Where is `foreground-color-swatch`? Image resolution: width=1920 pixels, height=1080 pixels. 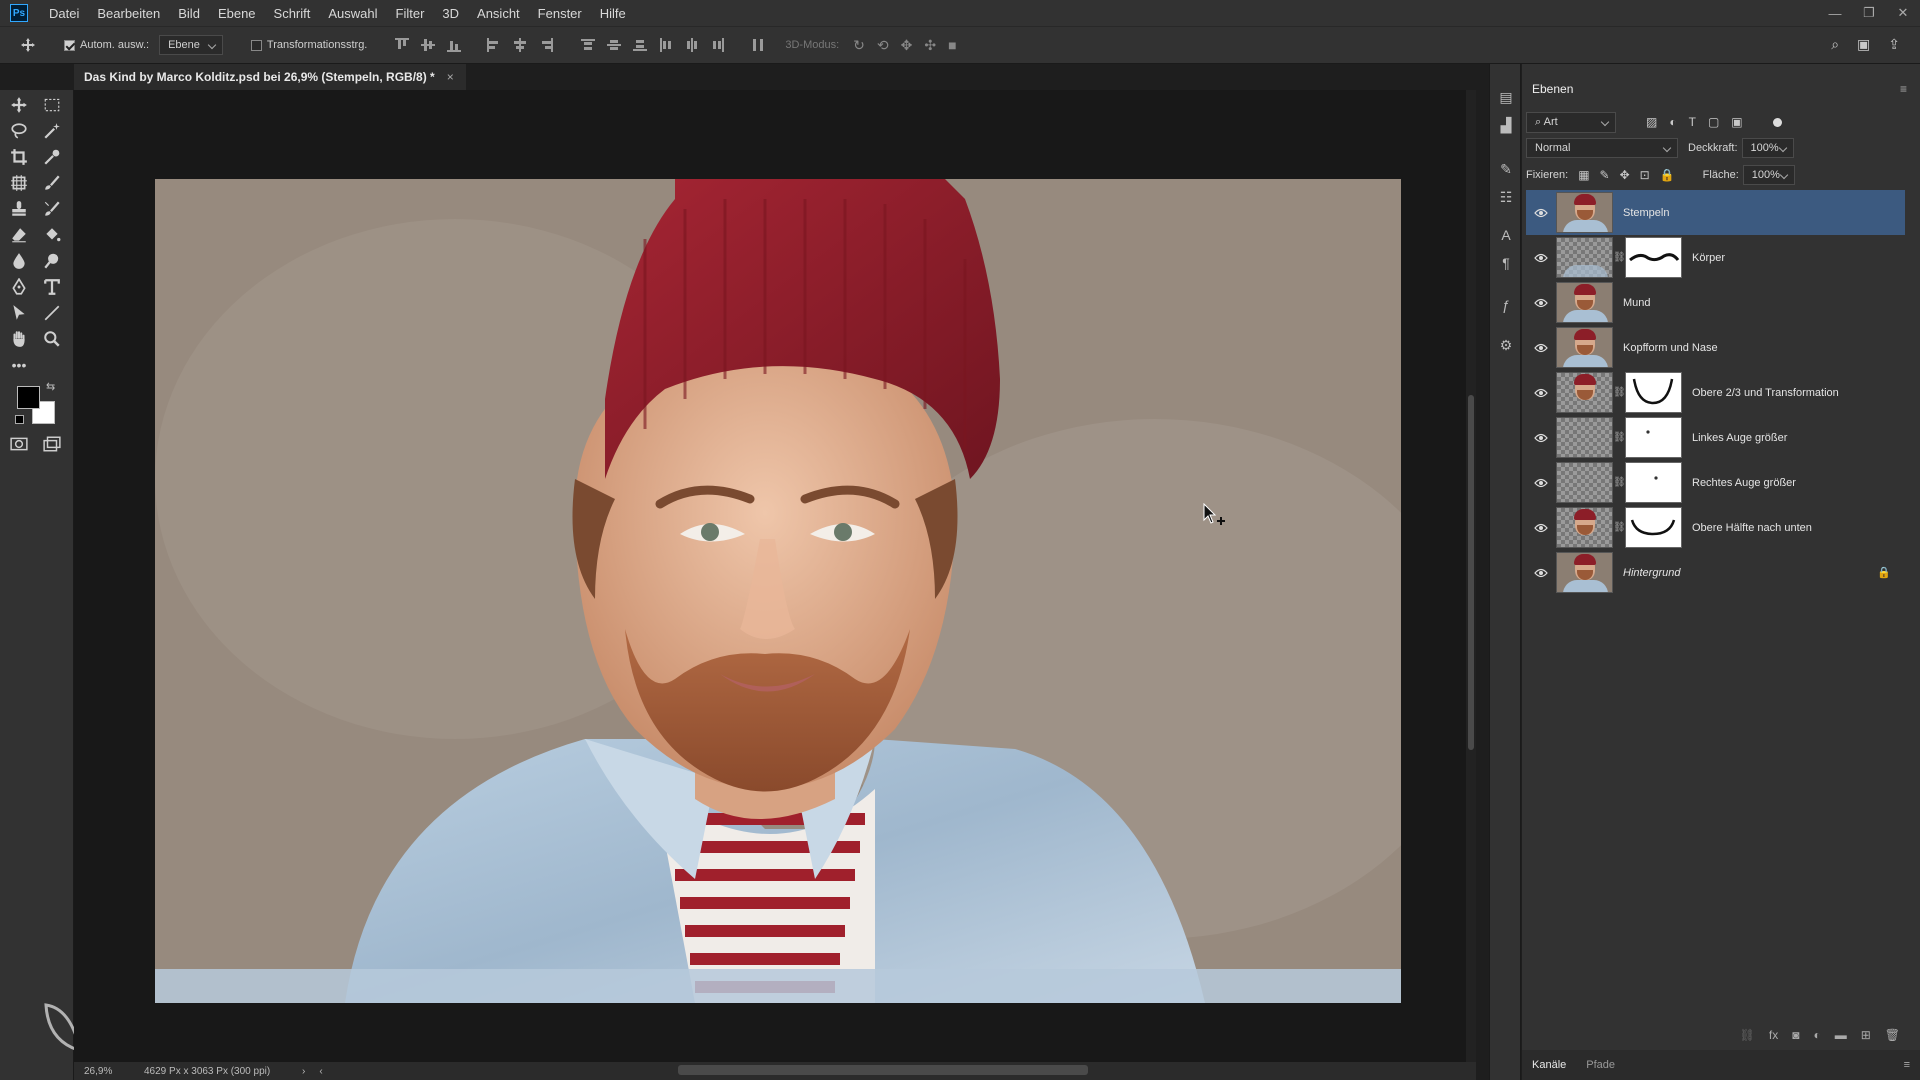
foreground-color-swatch is located at coordinates (28, 397).